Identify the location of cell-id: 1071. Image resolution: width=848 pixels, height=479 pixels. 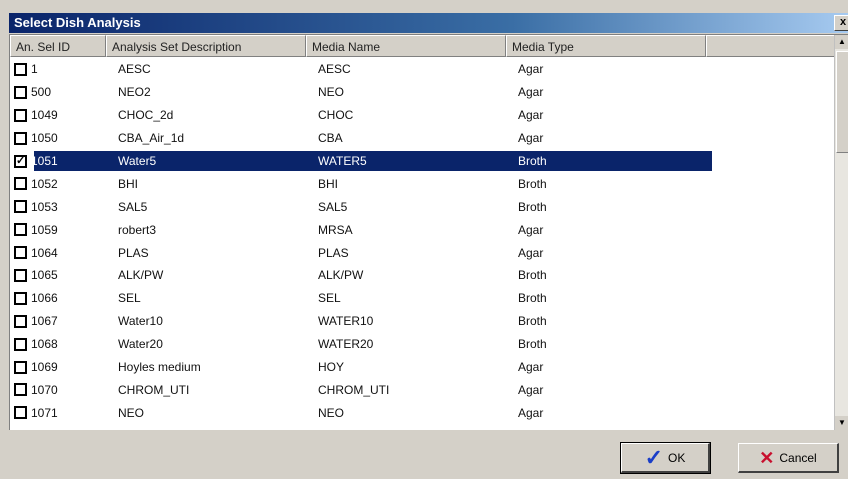
(44, 412).